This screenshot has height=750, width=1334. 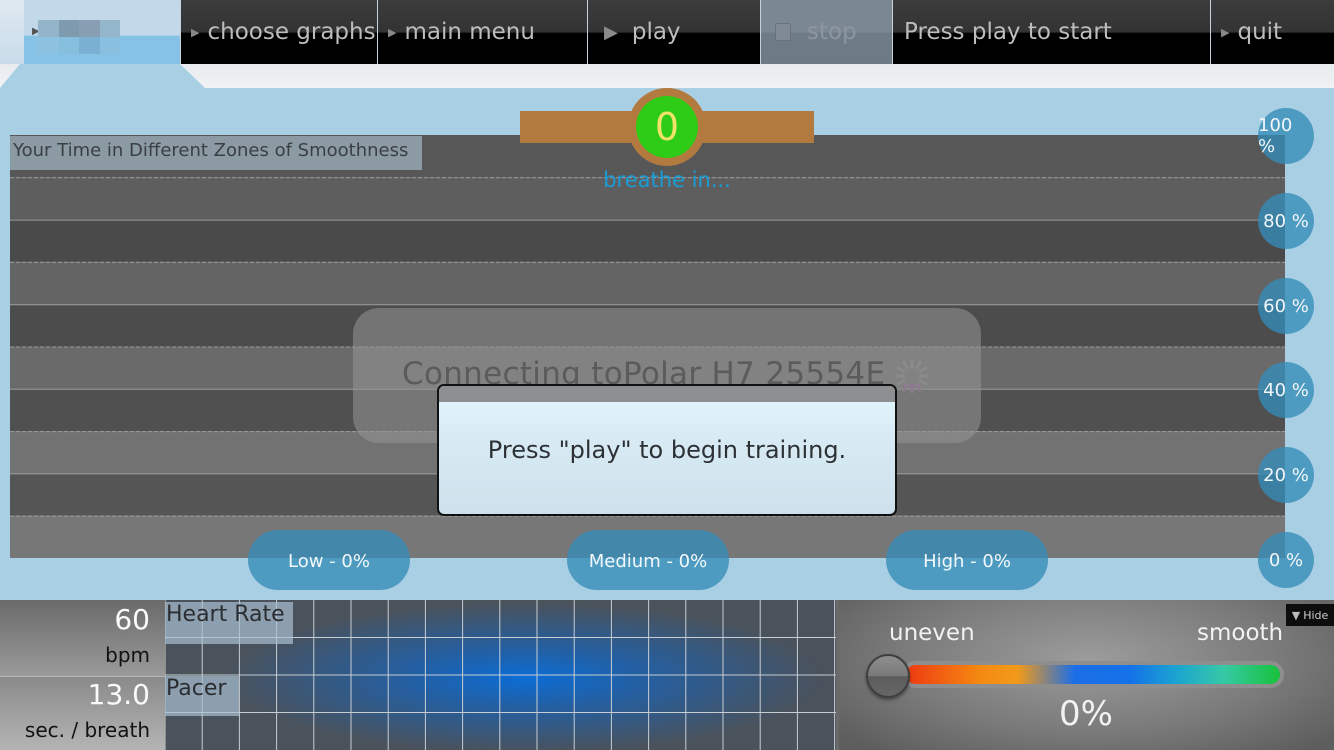 I want to click on axis-label-40: 40 %, so click(x=1286, y=390).